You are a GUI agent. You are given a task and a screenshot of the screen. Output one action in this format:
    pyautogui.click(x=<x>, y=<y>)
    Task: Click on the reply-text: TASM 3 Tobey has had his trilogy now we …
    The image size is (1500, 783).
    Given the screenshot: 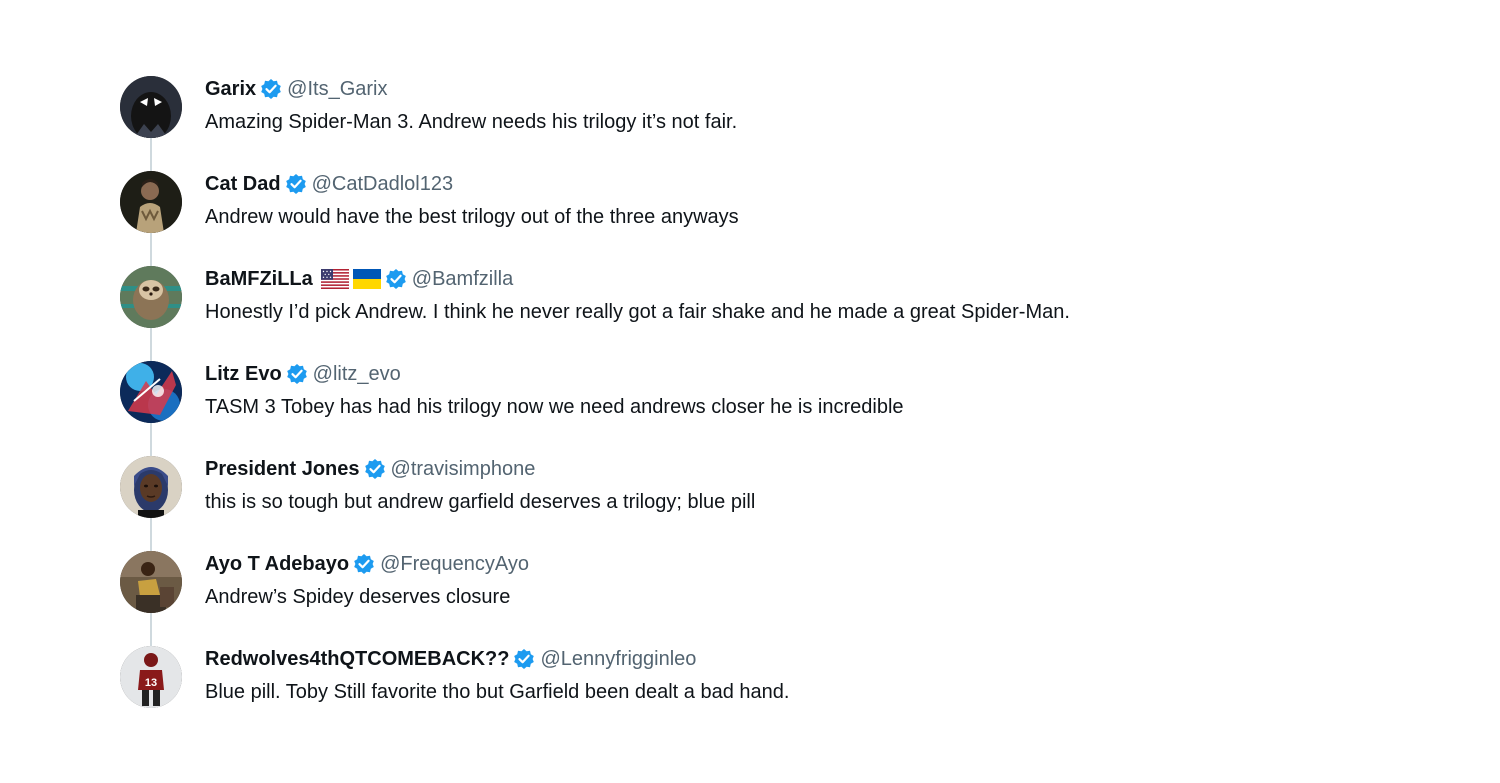 What is the action you would take?
    pyautogui.click(x=554, y=407)
    